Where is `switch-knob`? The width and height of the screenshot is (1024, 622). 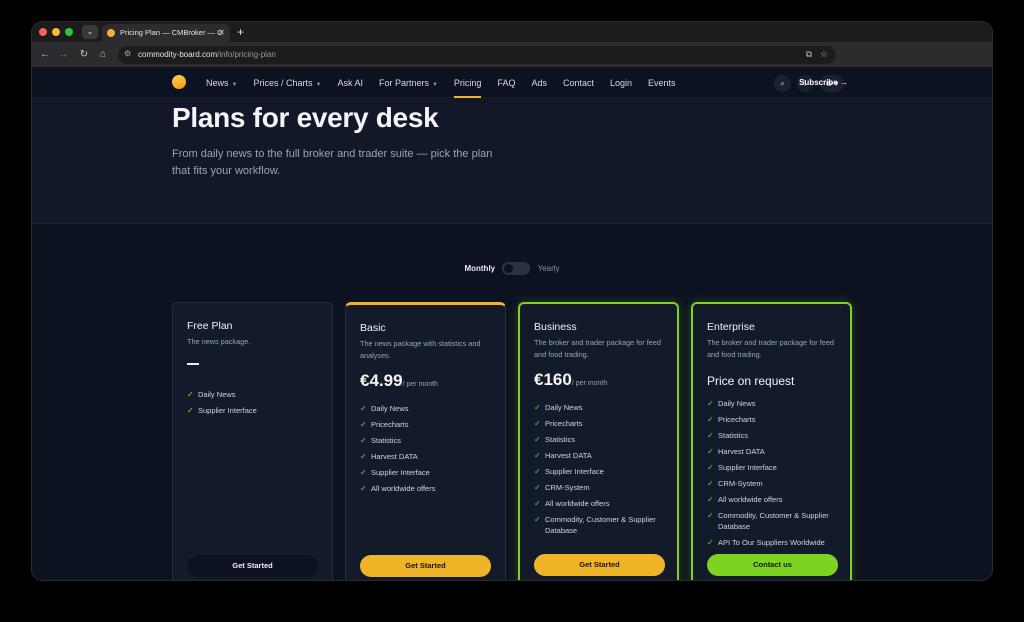
switch-knob is located at coordinates (509, 268).